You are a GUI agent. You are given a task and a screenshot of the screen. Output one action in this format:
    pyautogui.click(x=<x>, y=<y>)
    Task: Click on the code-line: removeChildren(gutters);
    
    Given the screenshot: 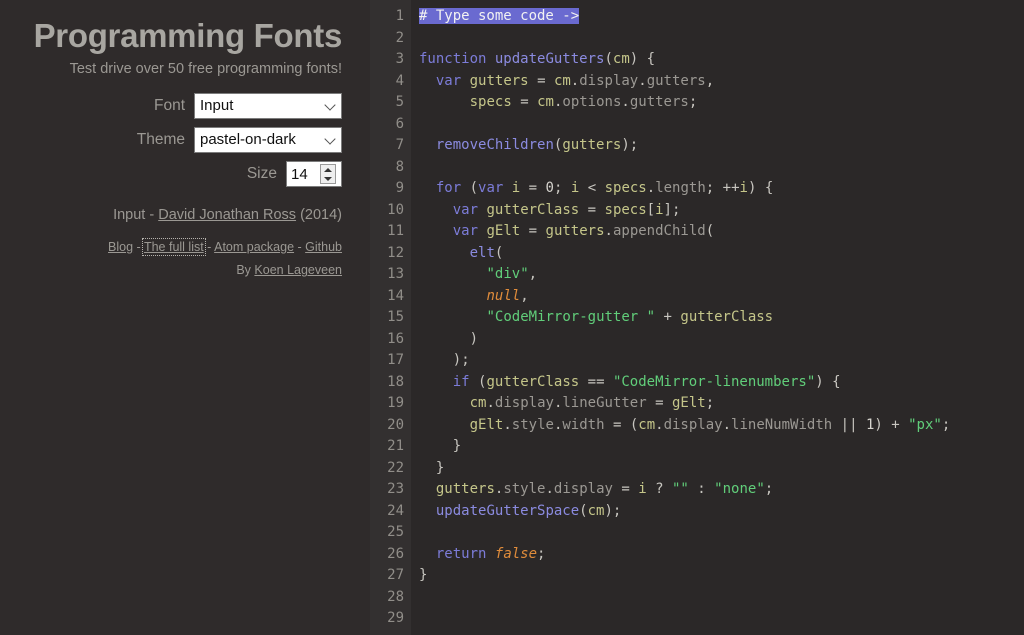 What is the action you would take?
    pyautogui.click(x=721, y=146)
    